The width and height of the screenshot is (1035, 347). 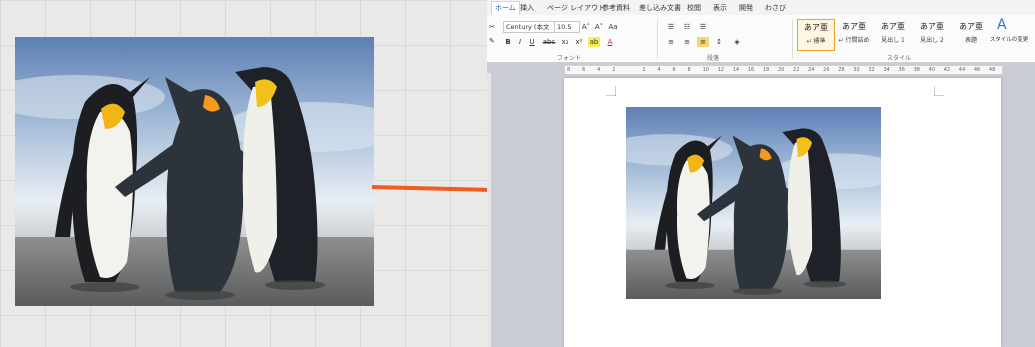 What do you see at coordinates (962, 70) in the screenshot?
I see `ruler-tick-label: 44` at bounding box center [962, 70].